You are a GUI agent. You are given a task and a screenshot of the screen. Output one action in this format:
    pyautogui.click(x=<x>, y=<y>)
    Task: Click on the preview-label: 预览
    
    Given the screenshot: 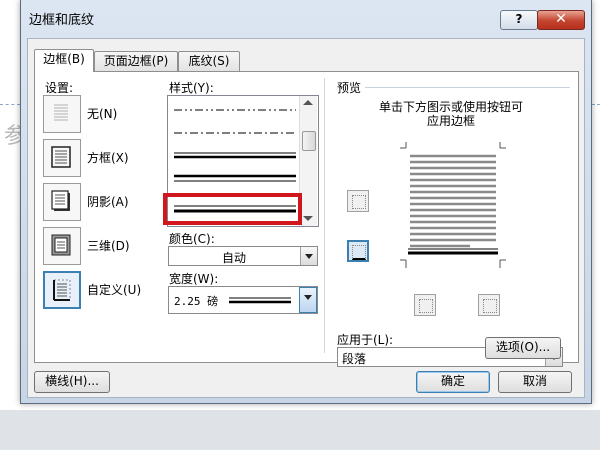 What is the action you would take?
    pyautogui.click(x=349, y=88)
    